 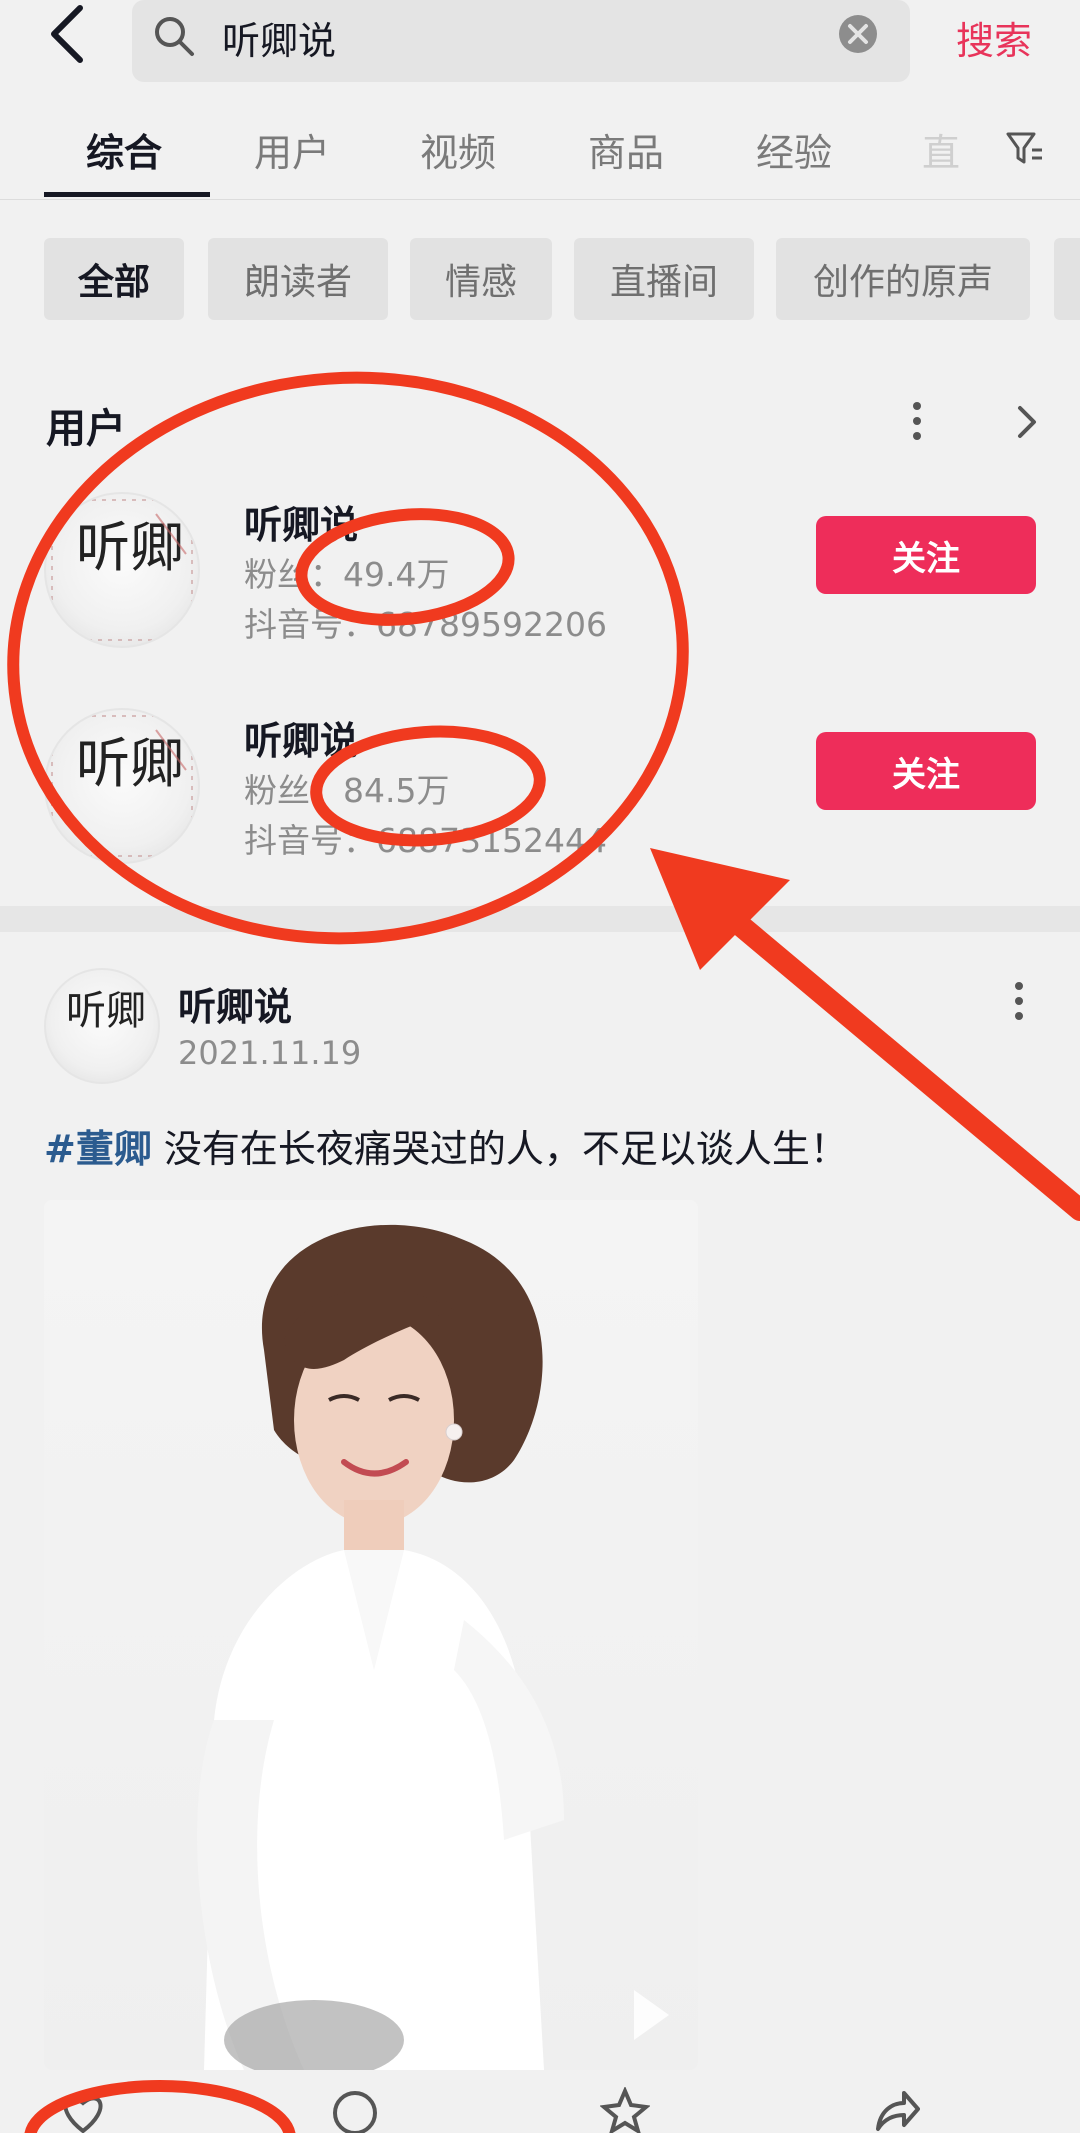 What do you see at coordinates (160, 2106) in the screenshot?
I see `annotation-circle-likes` at bounding box center [160, 2106].